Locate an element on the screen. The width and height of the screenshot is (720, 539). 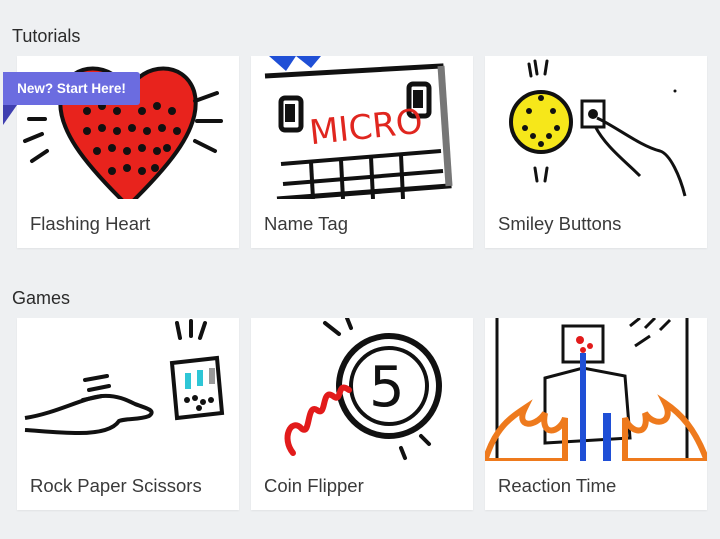
card-reaction-time: Reaction Time is located at coordinates (596, 414).